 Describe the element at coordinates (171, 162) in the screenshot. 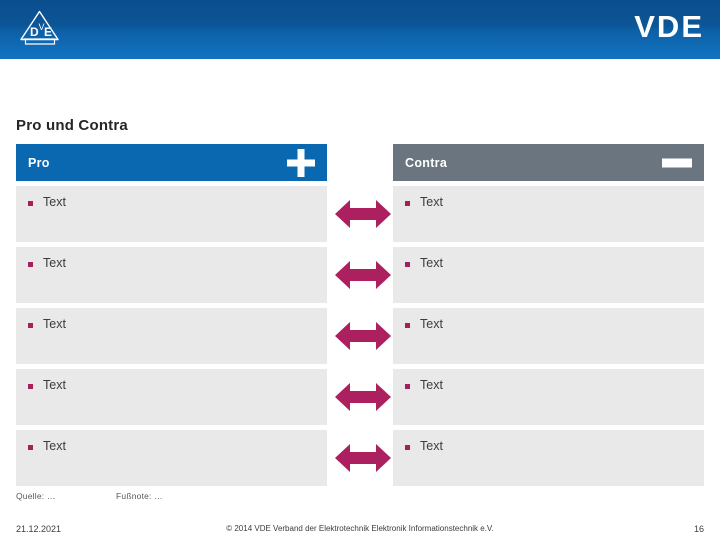

I see `column-header-pro: Pro` at that location.